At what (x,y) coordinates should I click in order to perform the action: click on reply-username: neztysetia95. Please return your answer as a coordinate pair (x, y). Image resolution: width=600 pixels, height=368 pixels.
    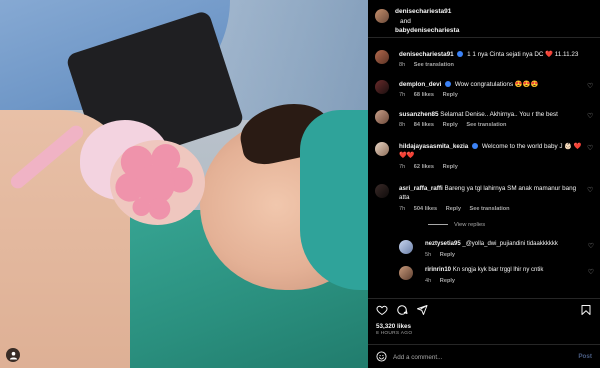
    Looking at the image, I should click on (443, 244).